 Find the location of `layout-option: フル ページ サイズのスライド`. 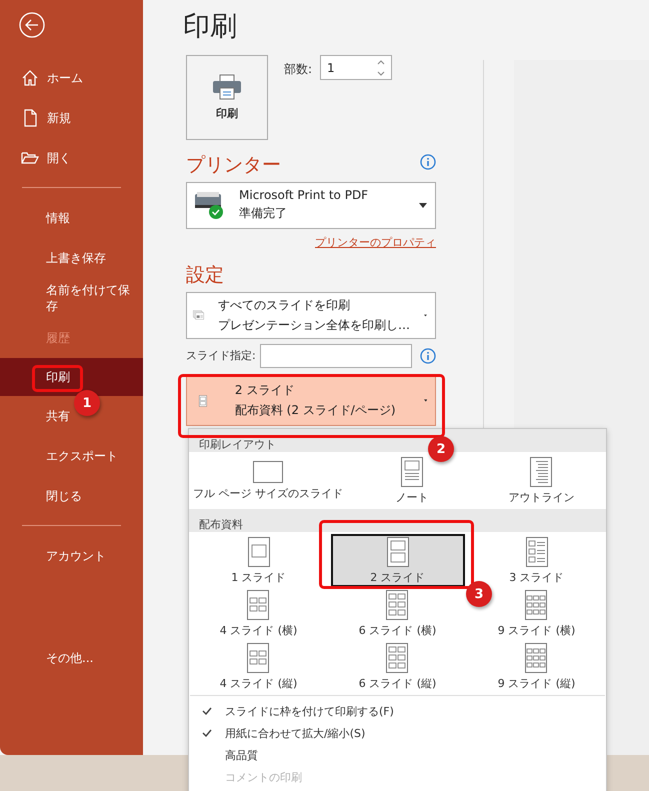

layout-option: フル ページ サイズのスライド is located at coordinates (268, 480).